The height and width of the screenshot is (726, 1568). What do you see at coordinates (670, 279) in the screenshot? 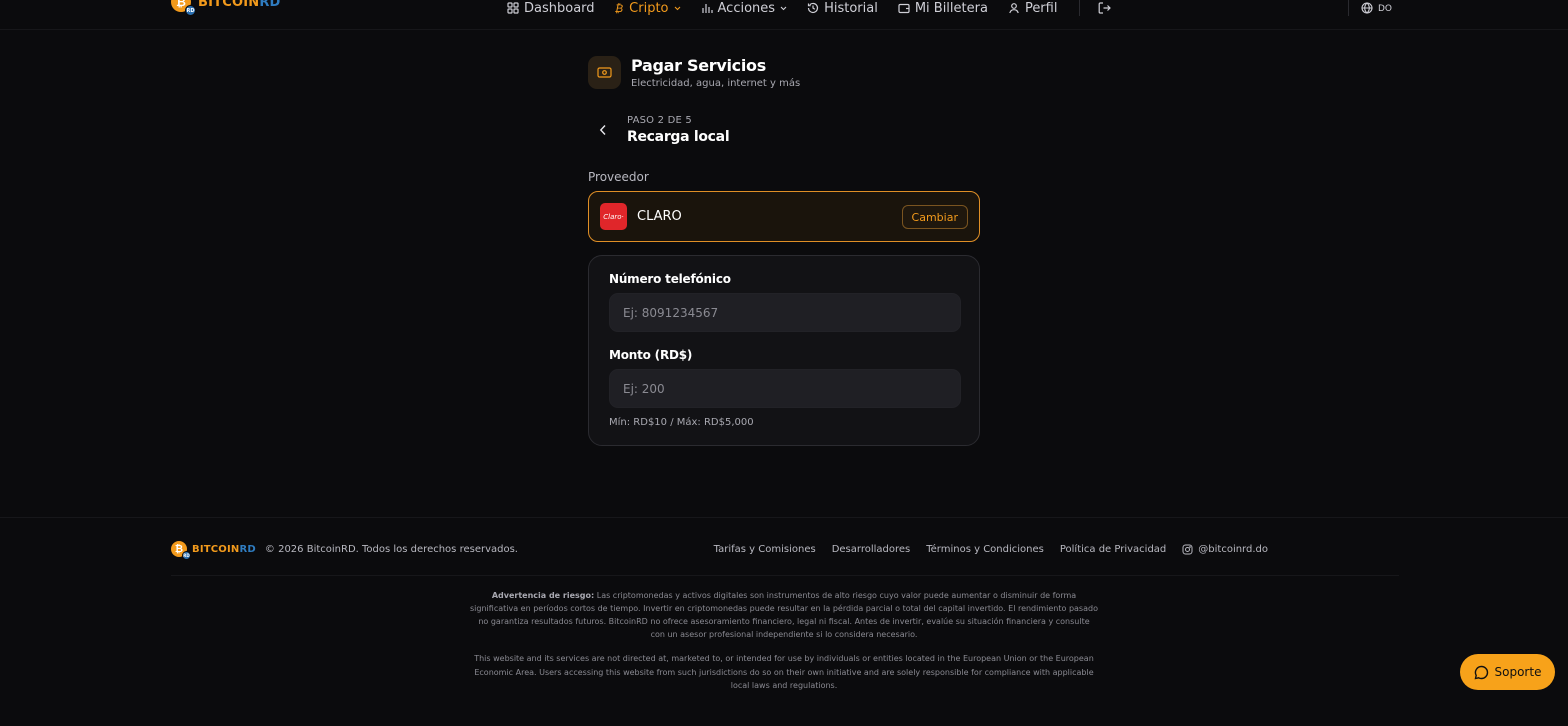
I see `phone-label: Número telefónico` at bounding box center [670, 279].